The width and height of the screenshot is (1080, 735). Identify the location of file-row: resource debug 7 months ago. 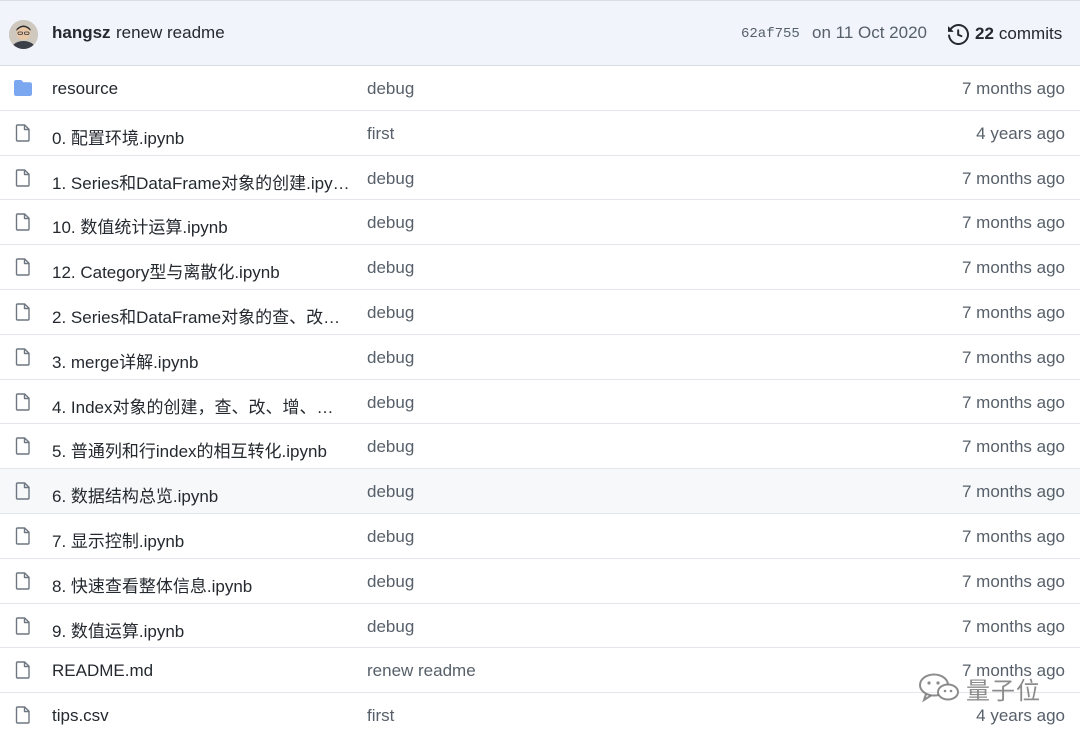
(540, 88).